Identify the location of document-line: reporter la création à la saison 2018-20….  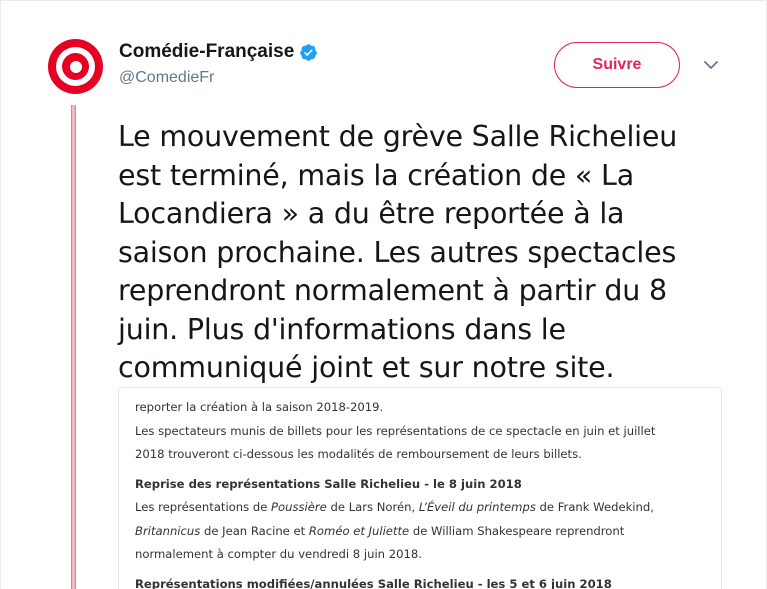
(259, 407).